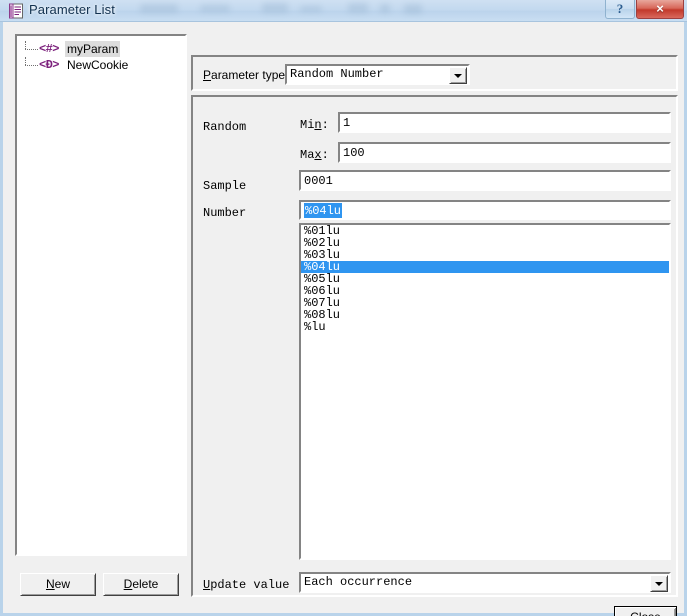 This screenshot has width=687, height=616. I want to click on number-format-option: %07lu, so click(485, 303).